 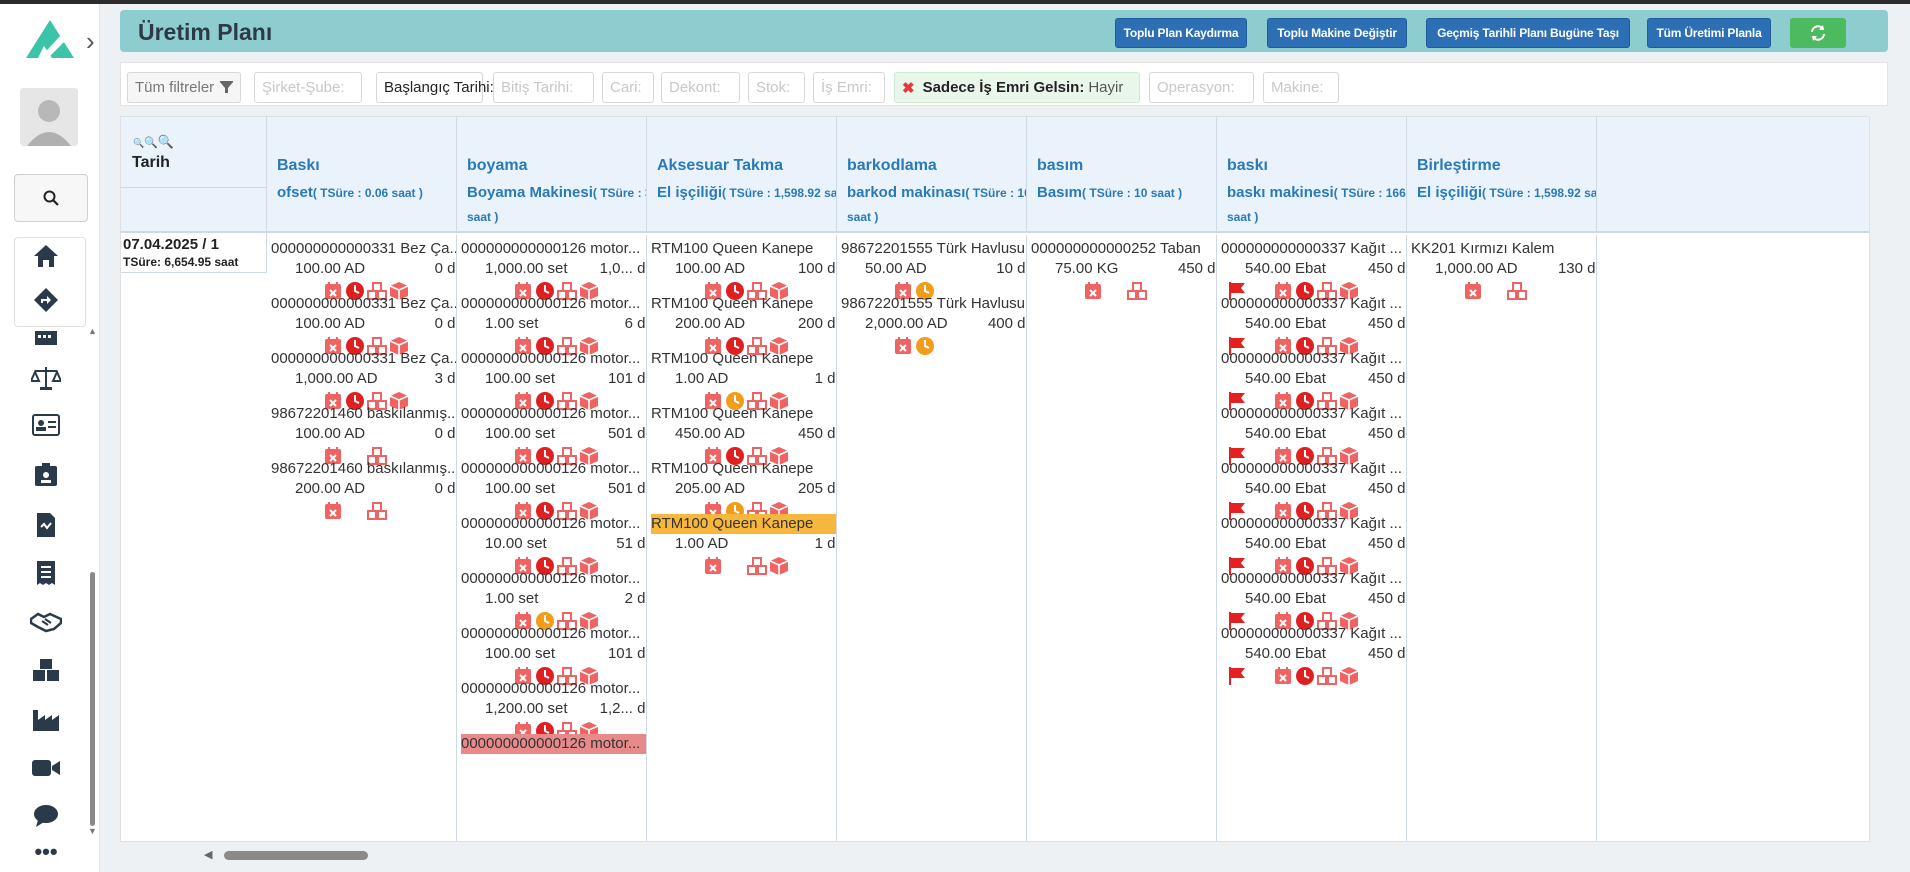 What do you see at coordinates (1017, 87) in the screenshot?
I see `filter-only-work-order: ✖ Sadece İş Emri Gelsin: Hayir` at bounding box center [1017, 87].